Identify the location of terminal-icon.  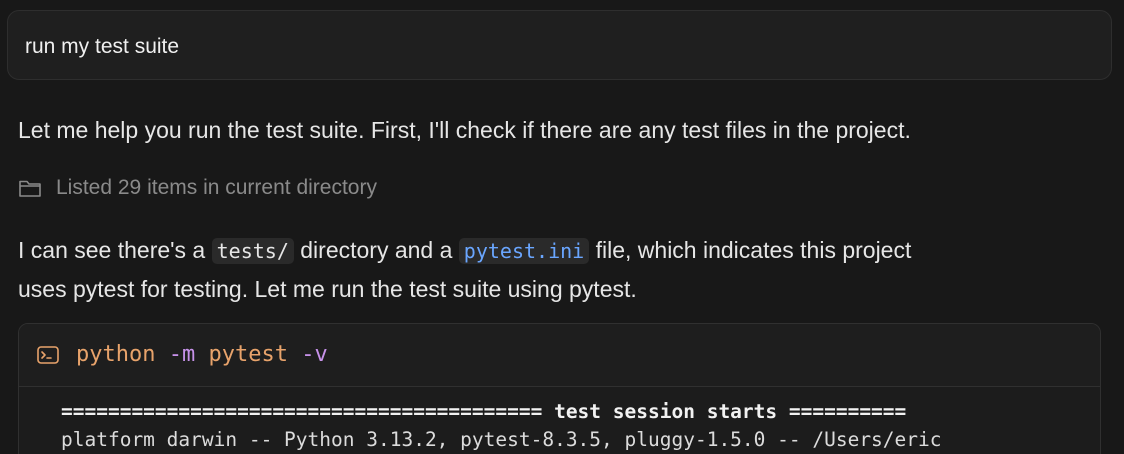
(48, 355).